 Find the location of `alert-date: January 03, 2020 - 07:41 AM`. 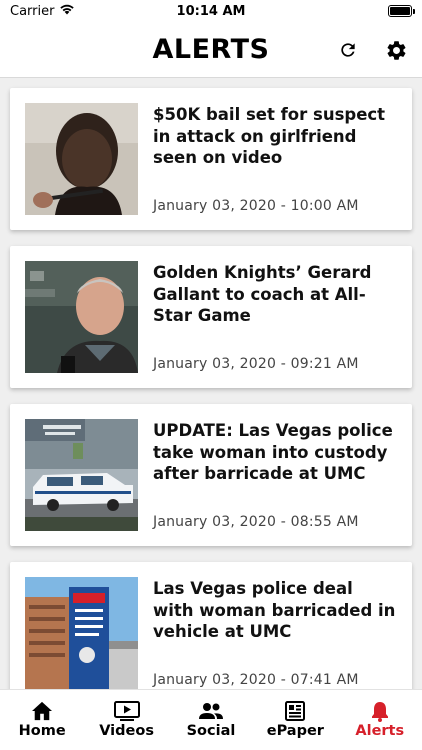

alert-date: January 03, 2020 - 07:41 AM is located at coordinates (256, 680).